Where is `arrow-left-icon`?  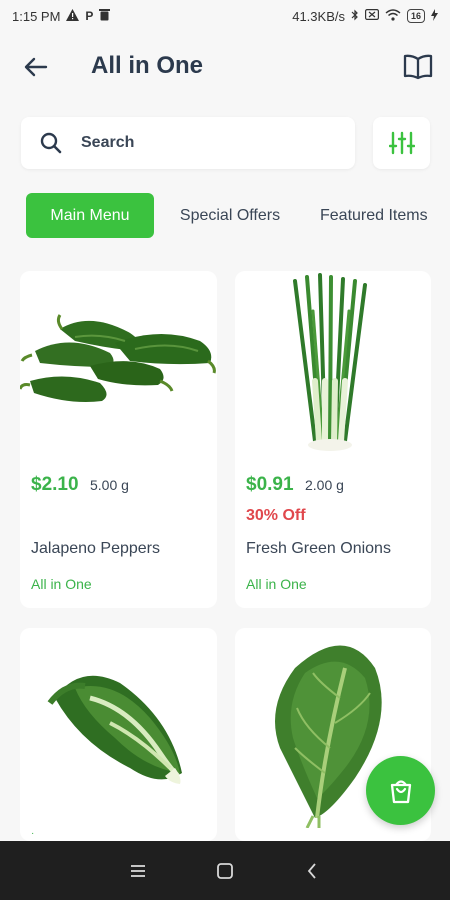 arrow-left-icon is located at coordinates (36, 67).